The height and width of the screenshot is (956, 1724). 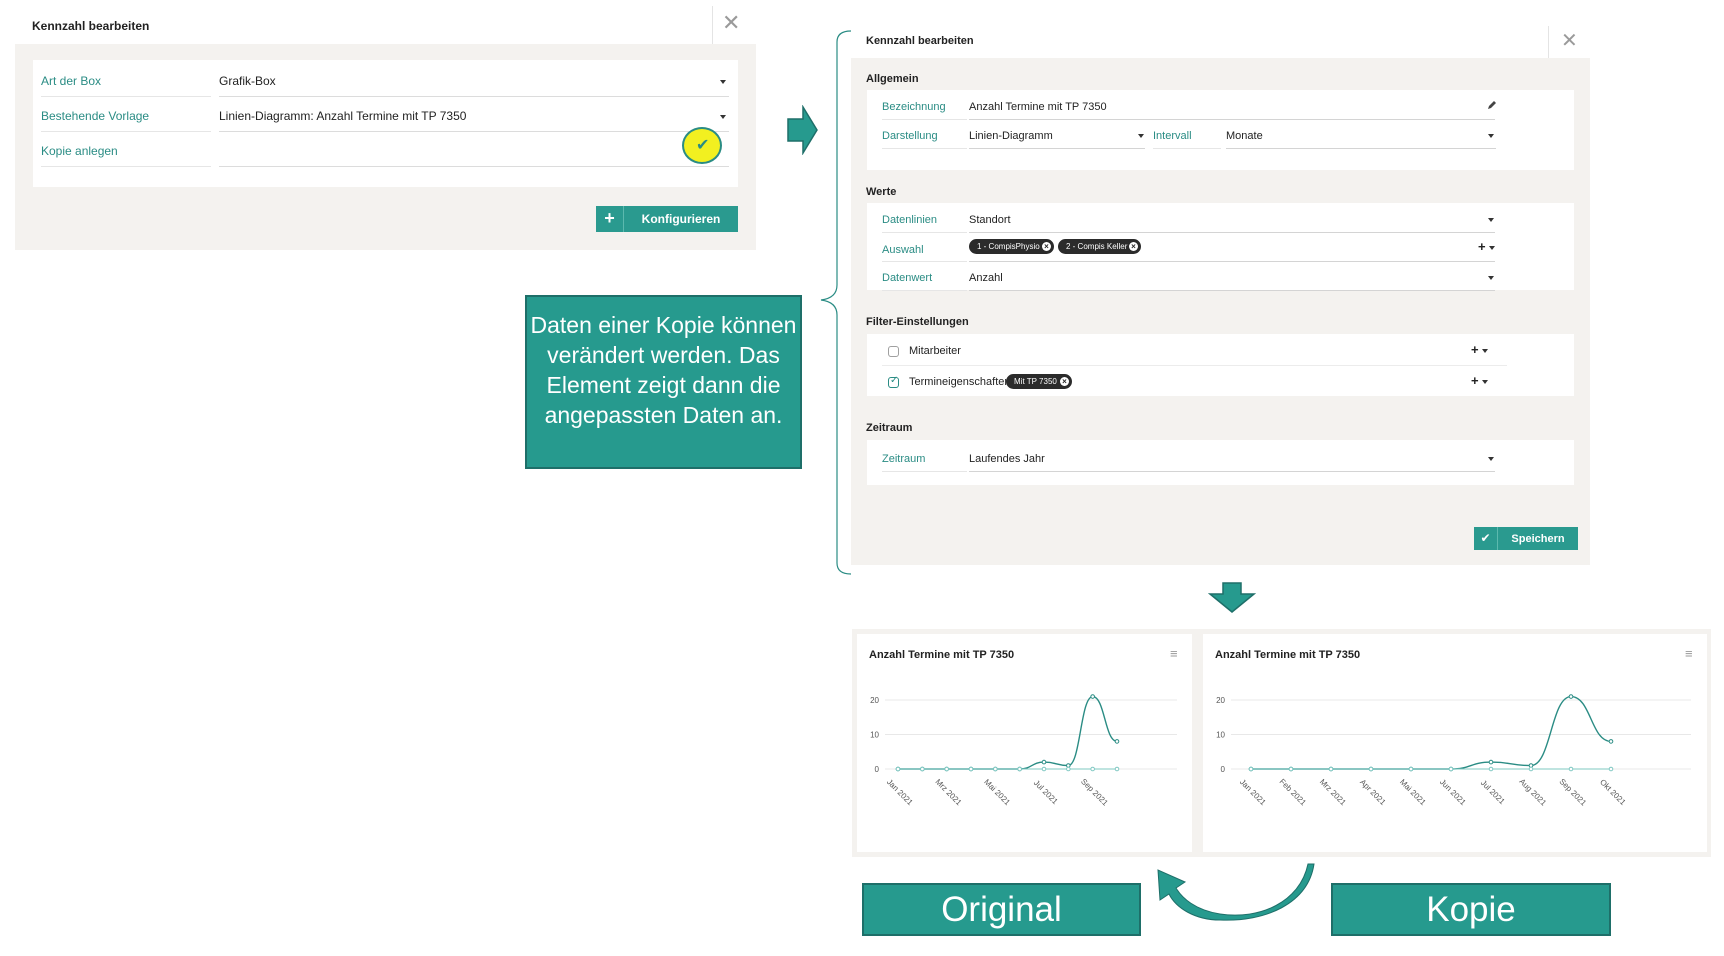 I want to click on row-bezeichnung: Bezeichnung Anzahl Termine mit TP 7350, so click(x=1224, y=105).